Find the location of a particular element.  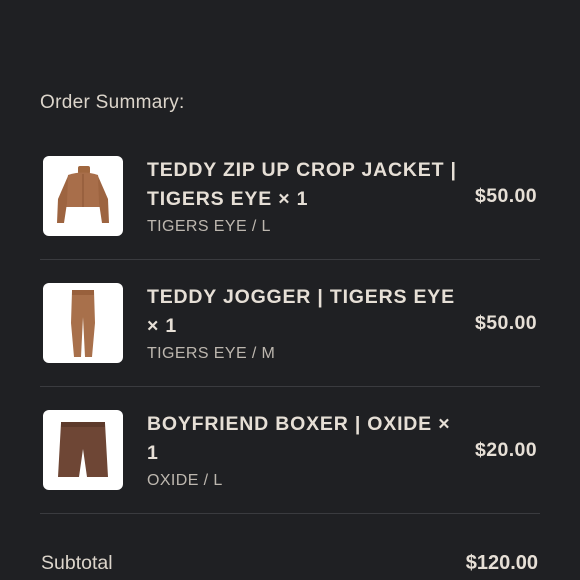

item-variant: TIGERS EYE / L is located at coordinates (209, 226).